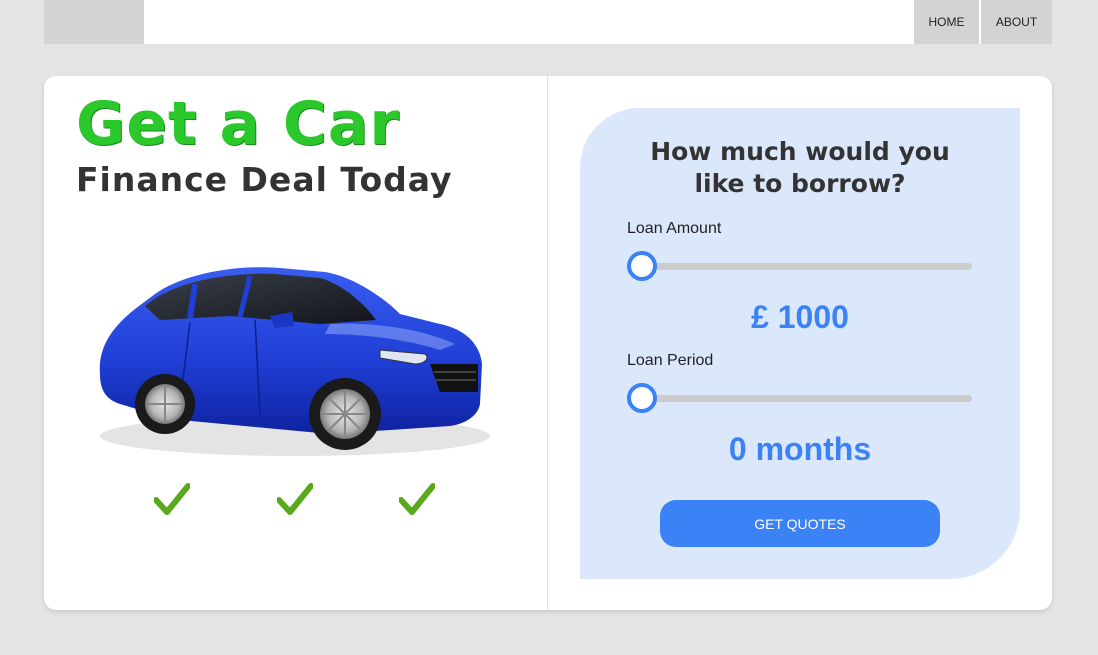 This screenshot has width=1098, height=655. I want to click on loan-question-text: How much would you like to borrow?, so click(800, 167).